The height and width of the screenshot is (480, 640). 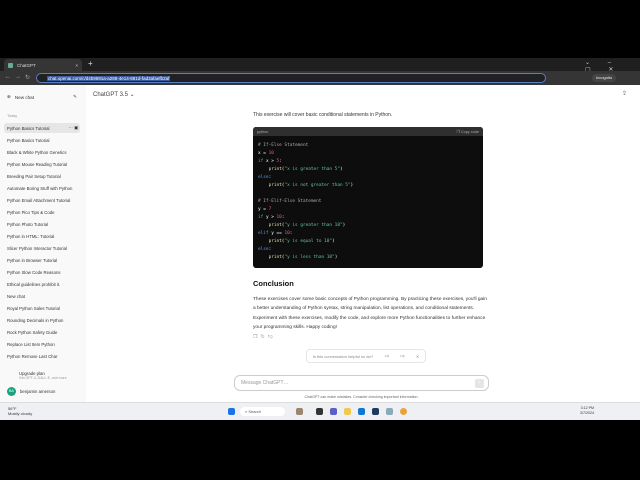 I want to click on chat-title: Automate Boring Stuff with Python, so click(x=40, y=188).